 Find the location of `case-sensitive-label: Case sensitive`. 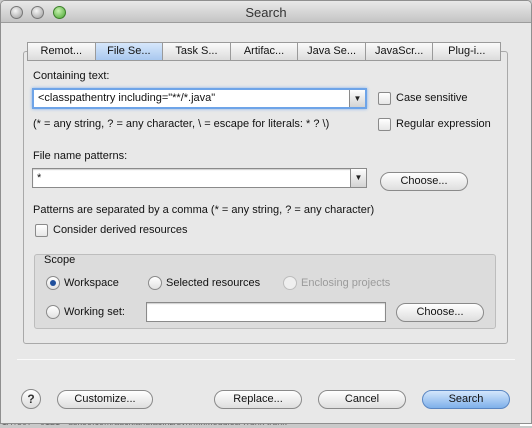

case-sensitive-label: Case sensitive is located at coordinates (432, 98).